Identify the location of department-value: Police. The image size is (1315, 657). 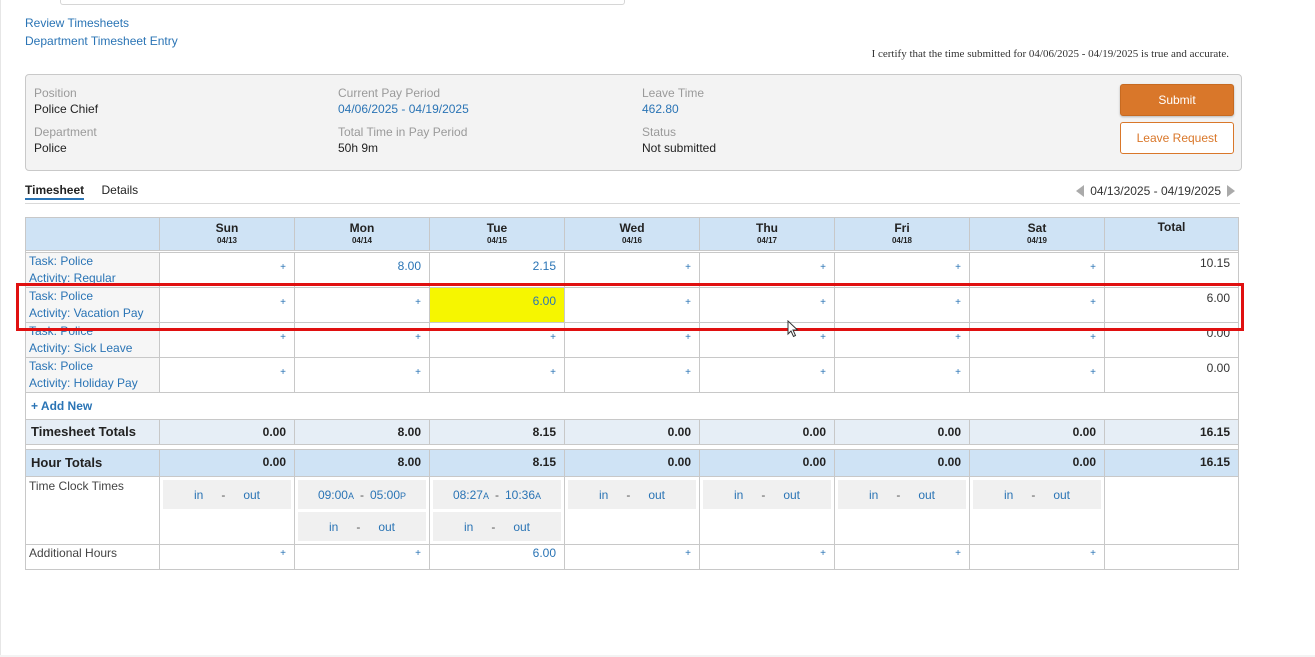
(50, 148).